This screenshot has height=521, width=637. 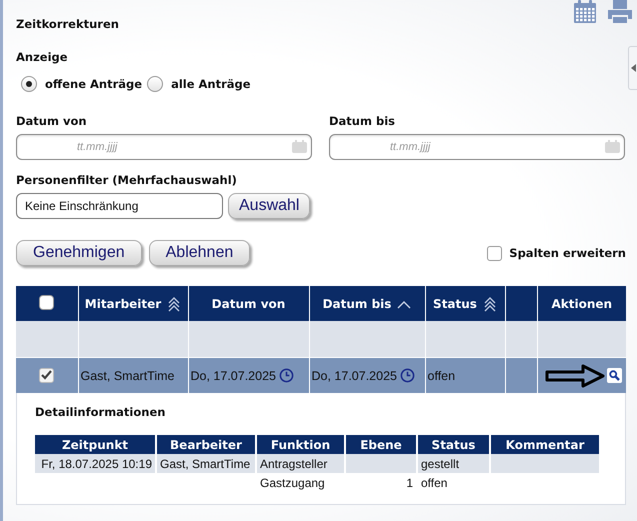 What do you see at coordinates (440, 463) in the screenshot?
I see `table-cell: gestellt` at bounding box center [440, 463].